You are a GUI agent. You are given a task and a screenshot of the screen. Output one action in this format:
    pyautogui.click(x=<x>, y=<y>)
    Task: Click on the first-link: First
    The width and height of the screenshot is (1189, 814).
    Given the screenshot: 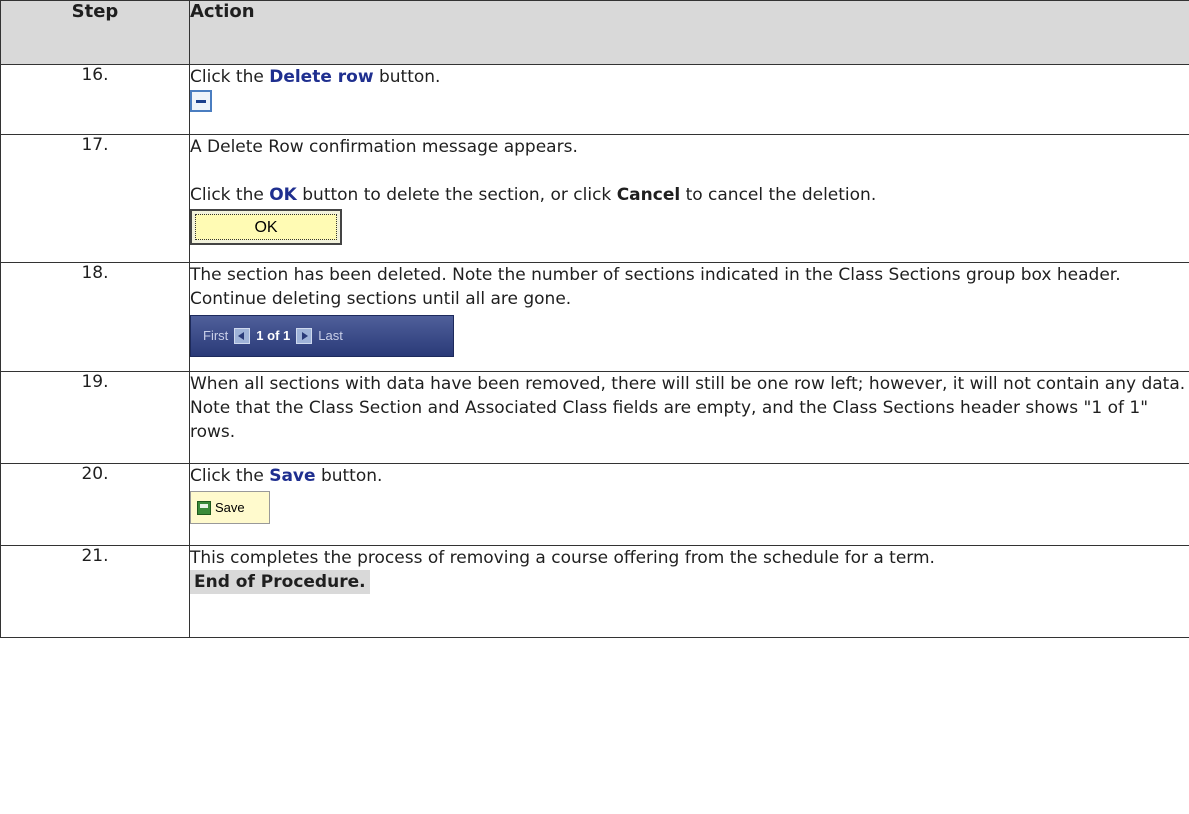 What is the action you would take?
    pyautogui.click(x=215, y=336)
    